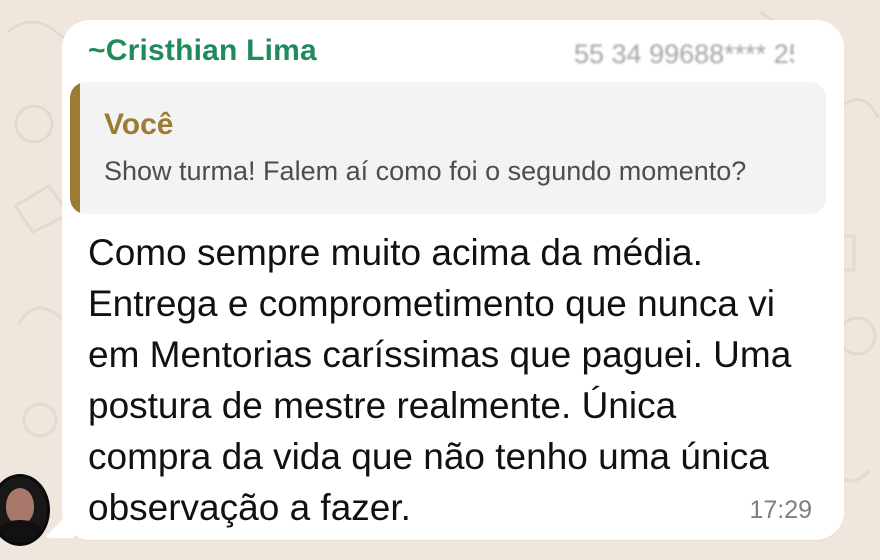 The height and width of the screenshot is (560, 880). Describe the element at coordinates (780, 510) in the screenshot. I see `message-timestamp: 17:29` at that location.